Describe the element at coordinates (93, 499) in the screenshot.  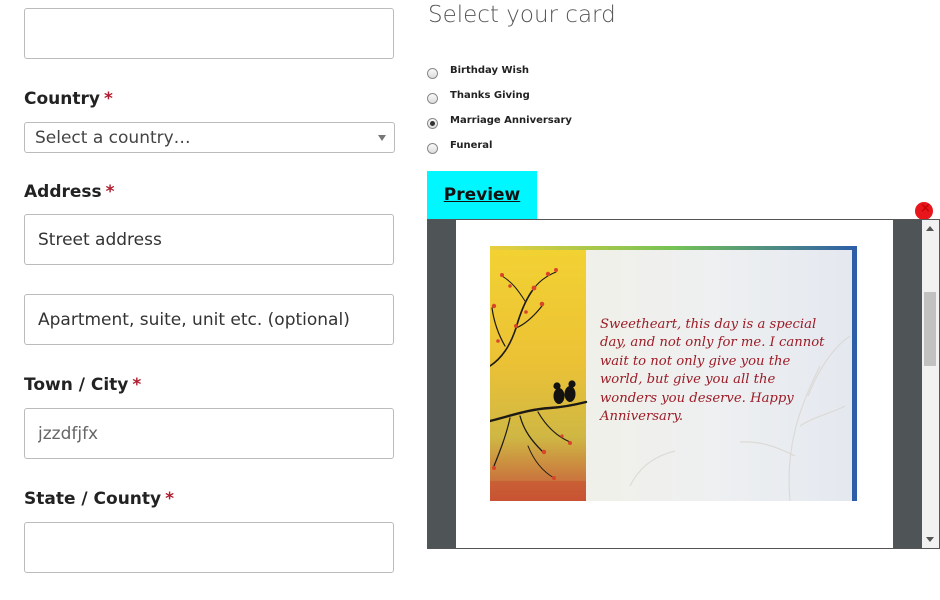
I see `state-county-label-text: State / County` at that location.